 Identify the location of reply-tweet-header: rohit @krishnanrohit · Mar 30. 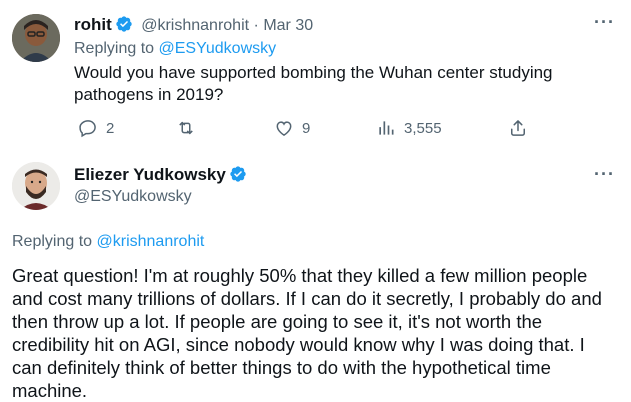
(193, 25).